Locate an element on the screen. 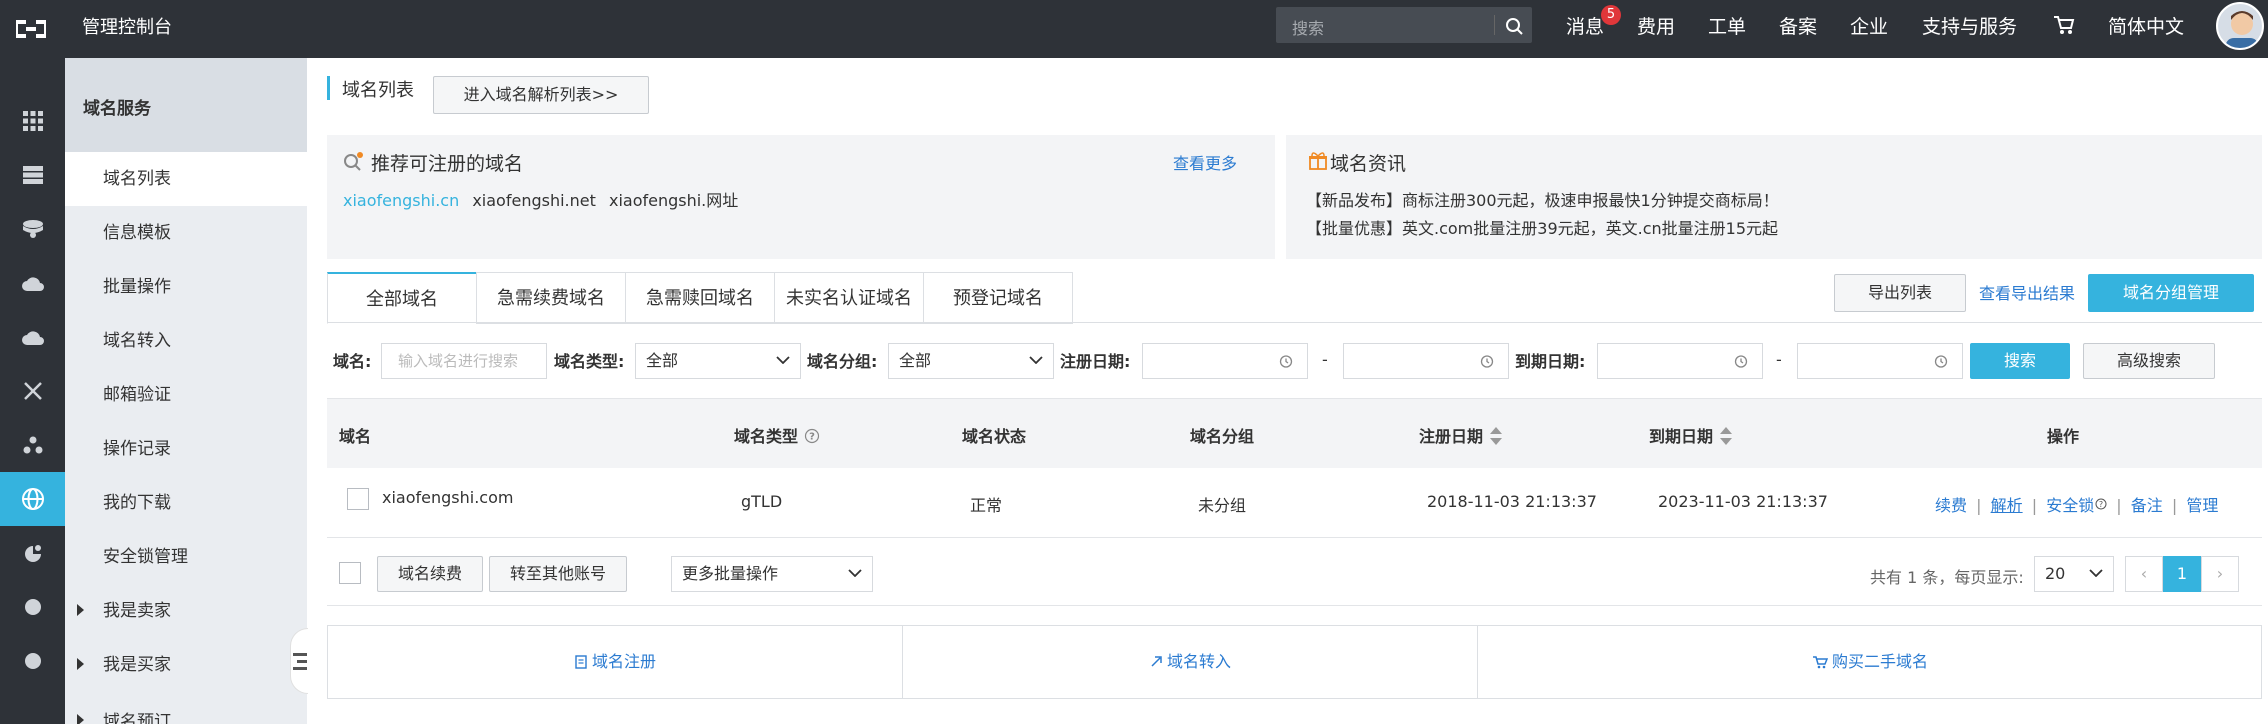 The height and width of the screenshot is (724, 2268). message-count-badge: 5 is located at coordinates (1611, 15).